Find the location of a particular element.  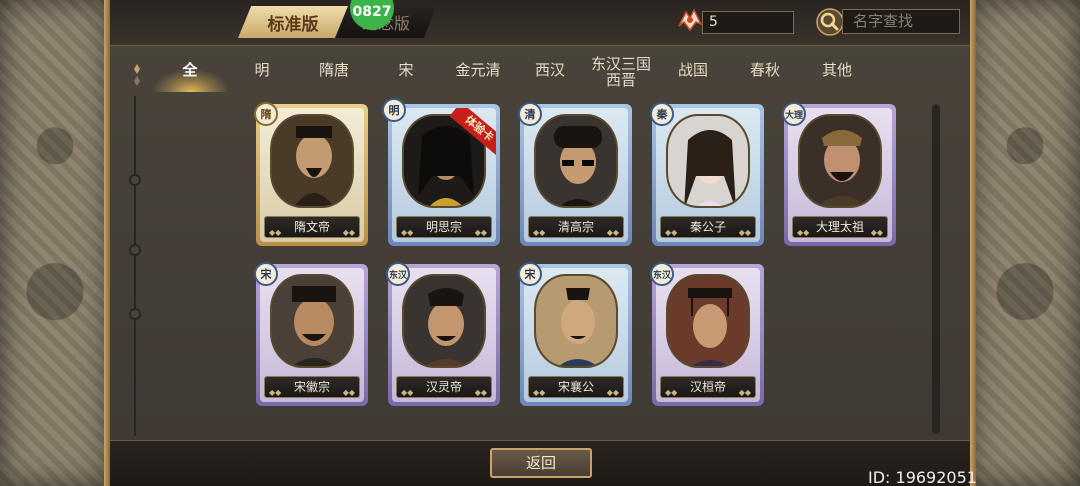

back-button: 返回 is located at coordinates (541, 463).